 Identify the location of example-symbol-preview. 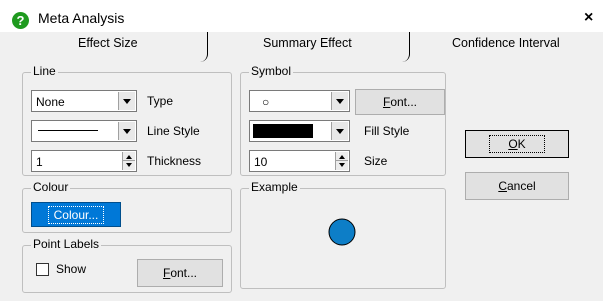
(342, 232).